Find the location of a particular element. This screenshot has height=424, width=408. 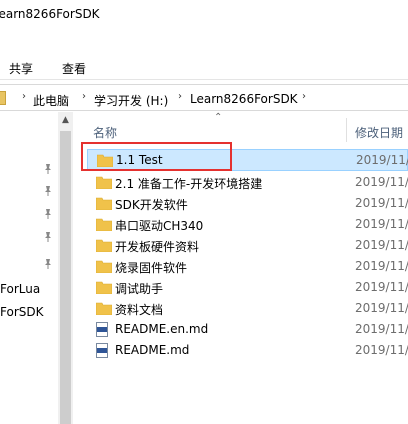

address-bar: › 此电脑 › 学习开发 (H:) › Learn8266ForSDK › is located at coordinates (204, 97).